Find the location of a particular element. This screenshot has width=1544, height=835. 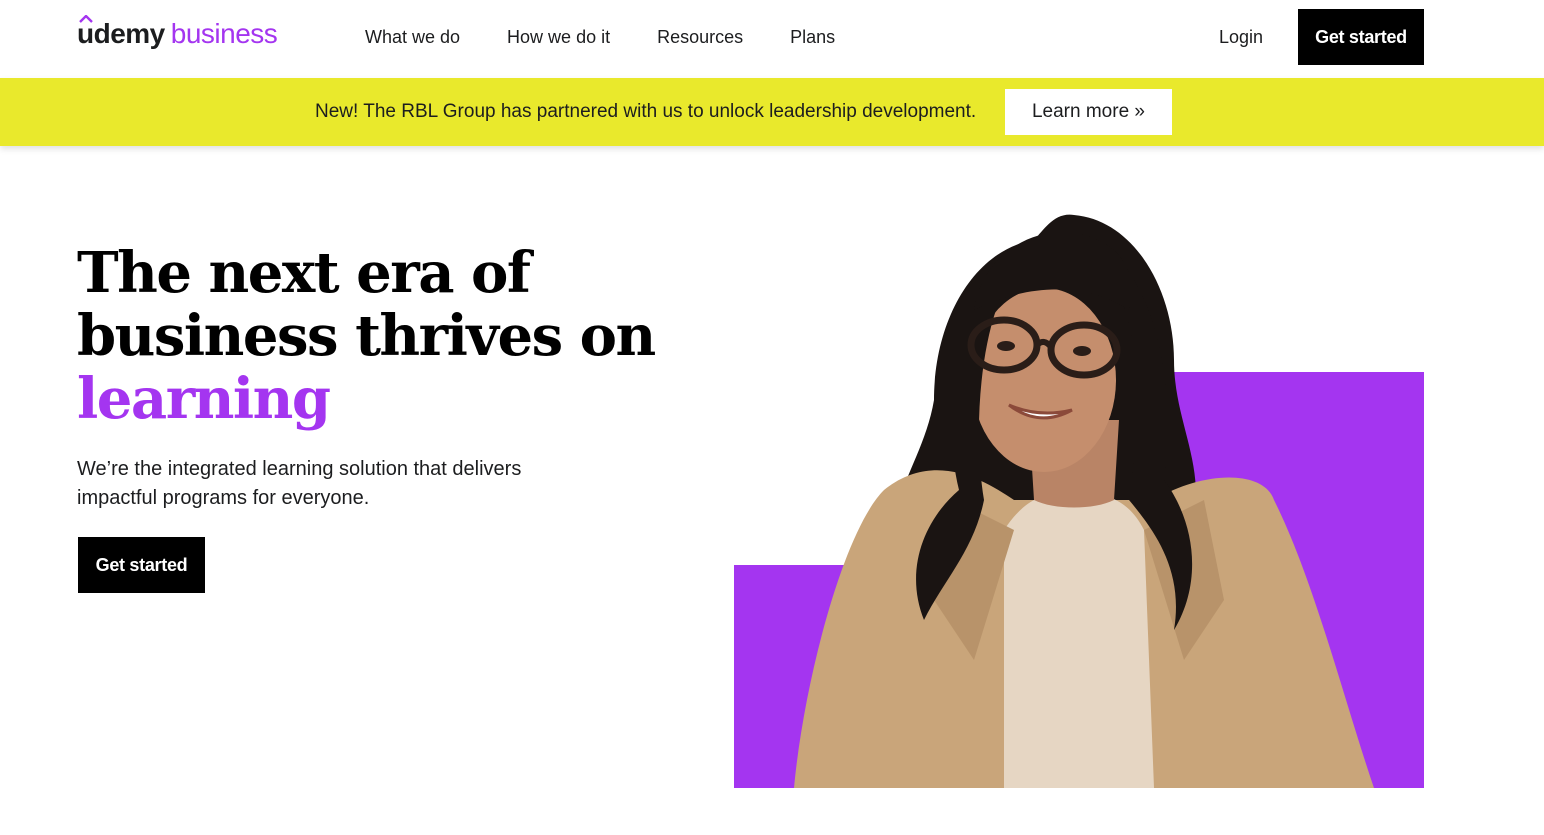

nav-item-how-we-do-it: How we do it is located at coordinates (558, 37).